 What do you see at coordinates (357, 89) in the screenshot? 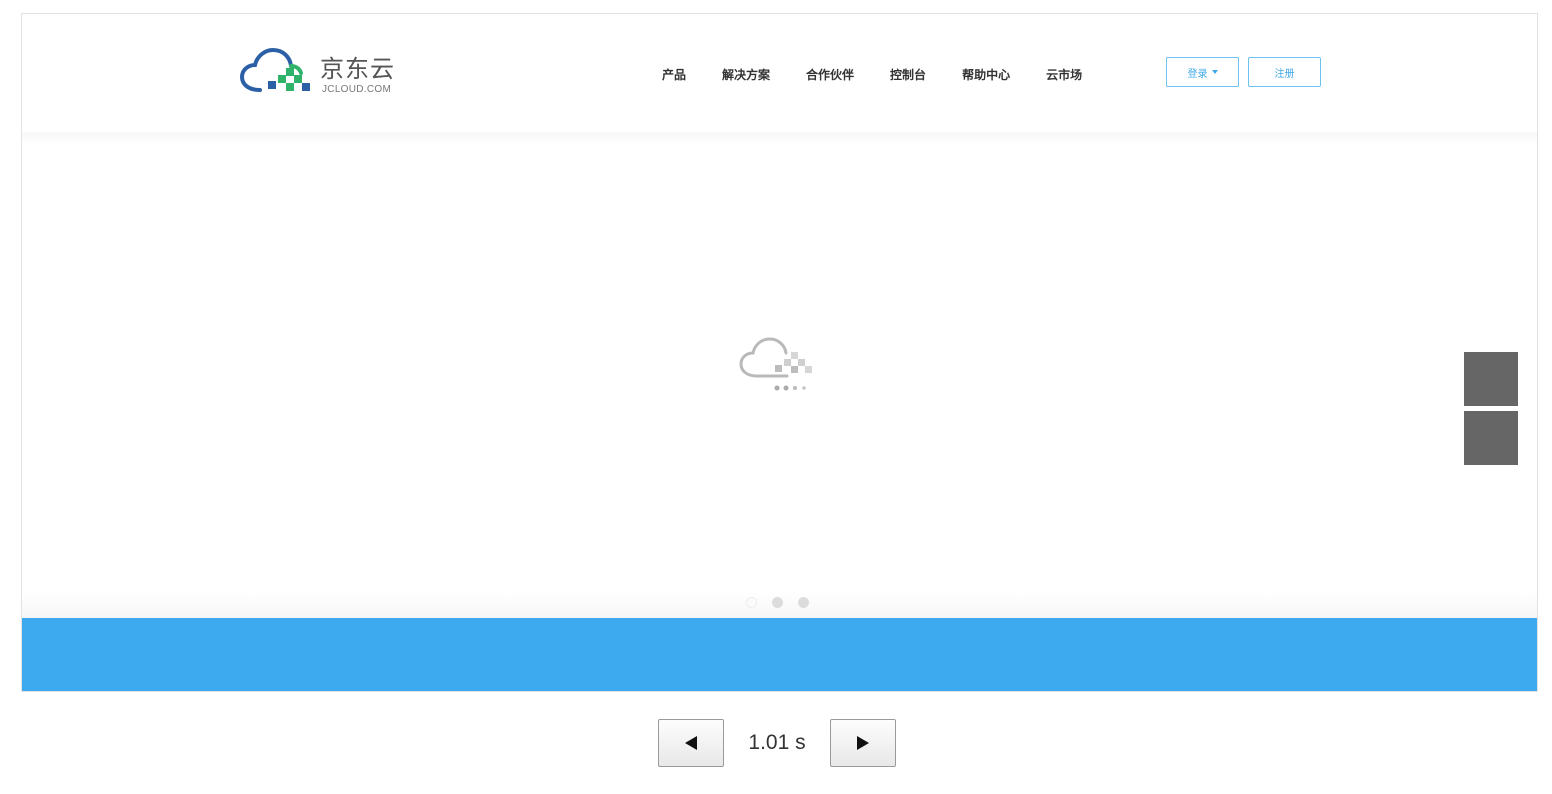
I see `logo-domain-text: JCLOUD.COM` at bounding box center [357, 89].